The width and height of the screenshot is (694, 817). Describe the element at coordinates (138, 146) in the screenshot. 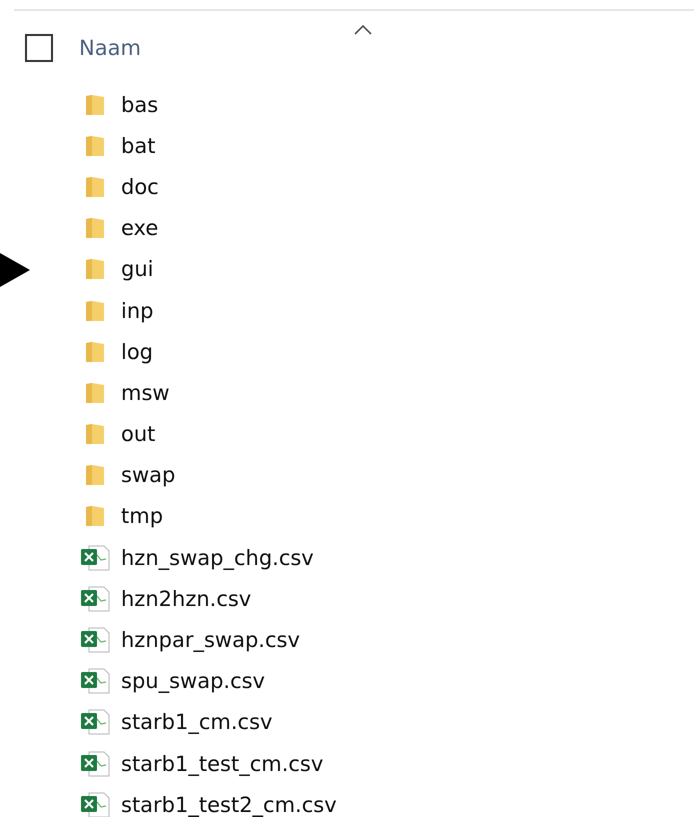

I see `file-name: bat` at that location.